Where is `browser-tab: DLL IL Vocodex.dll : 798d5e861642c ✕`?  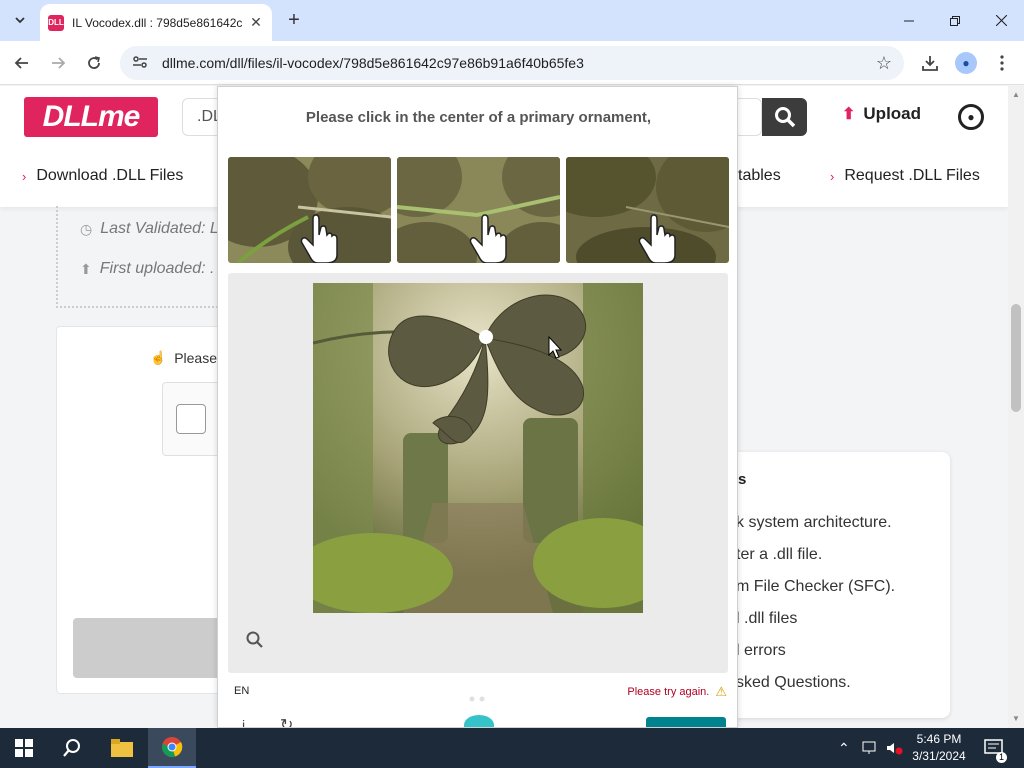
browser-tab: DLL IL Vocodex.dll : 798d5e861642c ✕ is located at coordinates (156, 22).